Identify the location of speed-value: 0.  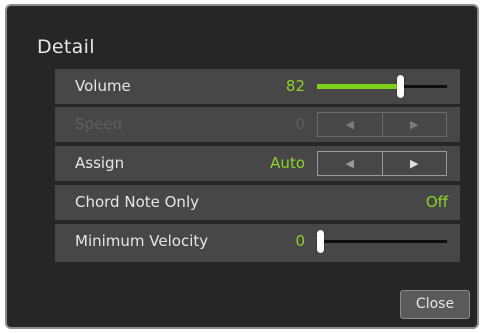
(300, 124).